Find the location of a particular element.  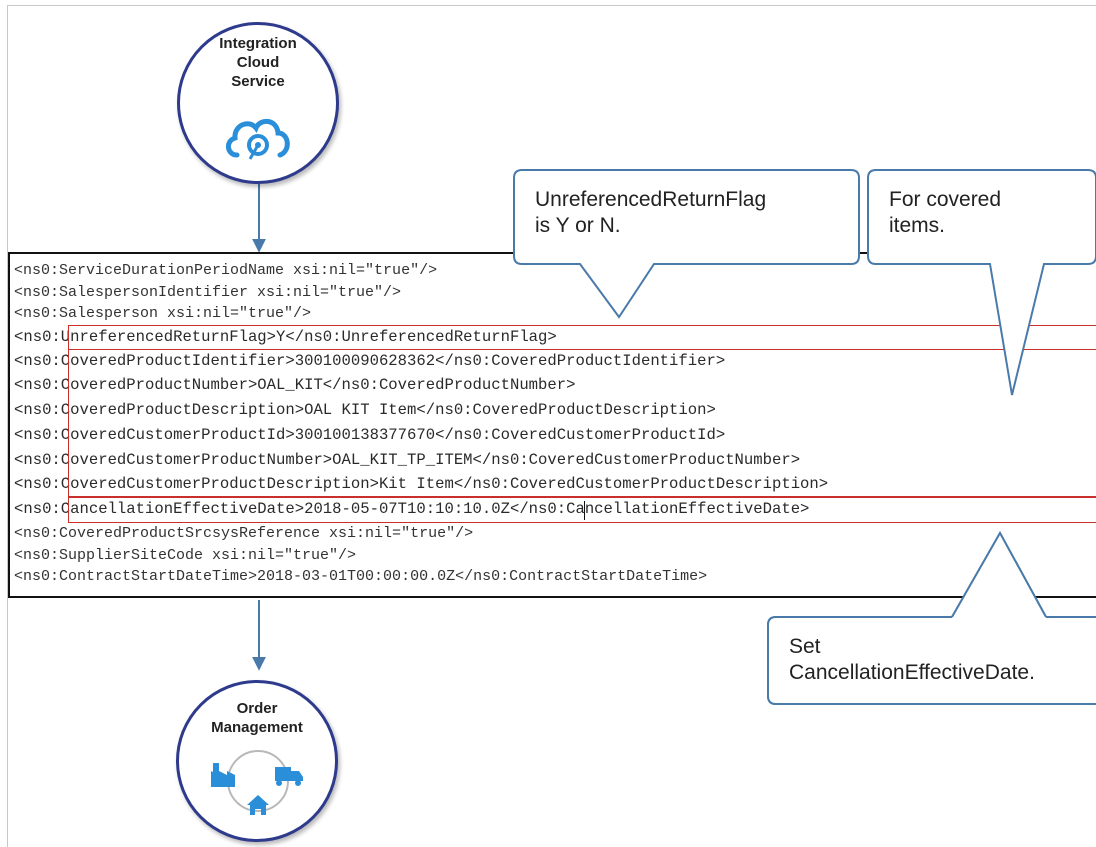

callout-cancellation-text: Set CancellationEffectiveDate. is located at coordinates (912, 659).